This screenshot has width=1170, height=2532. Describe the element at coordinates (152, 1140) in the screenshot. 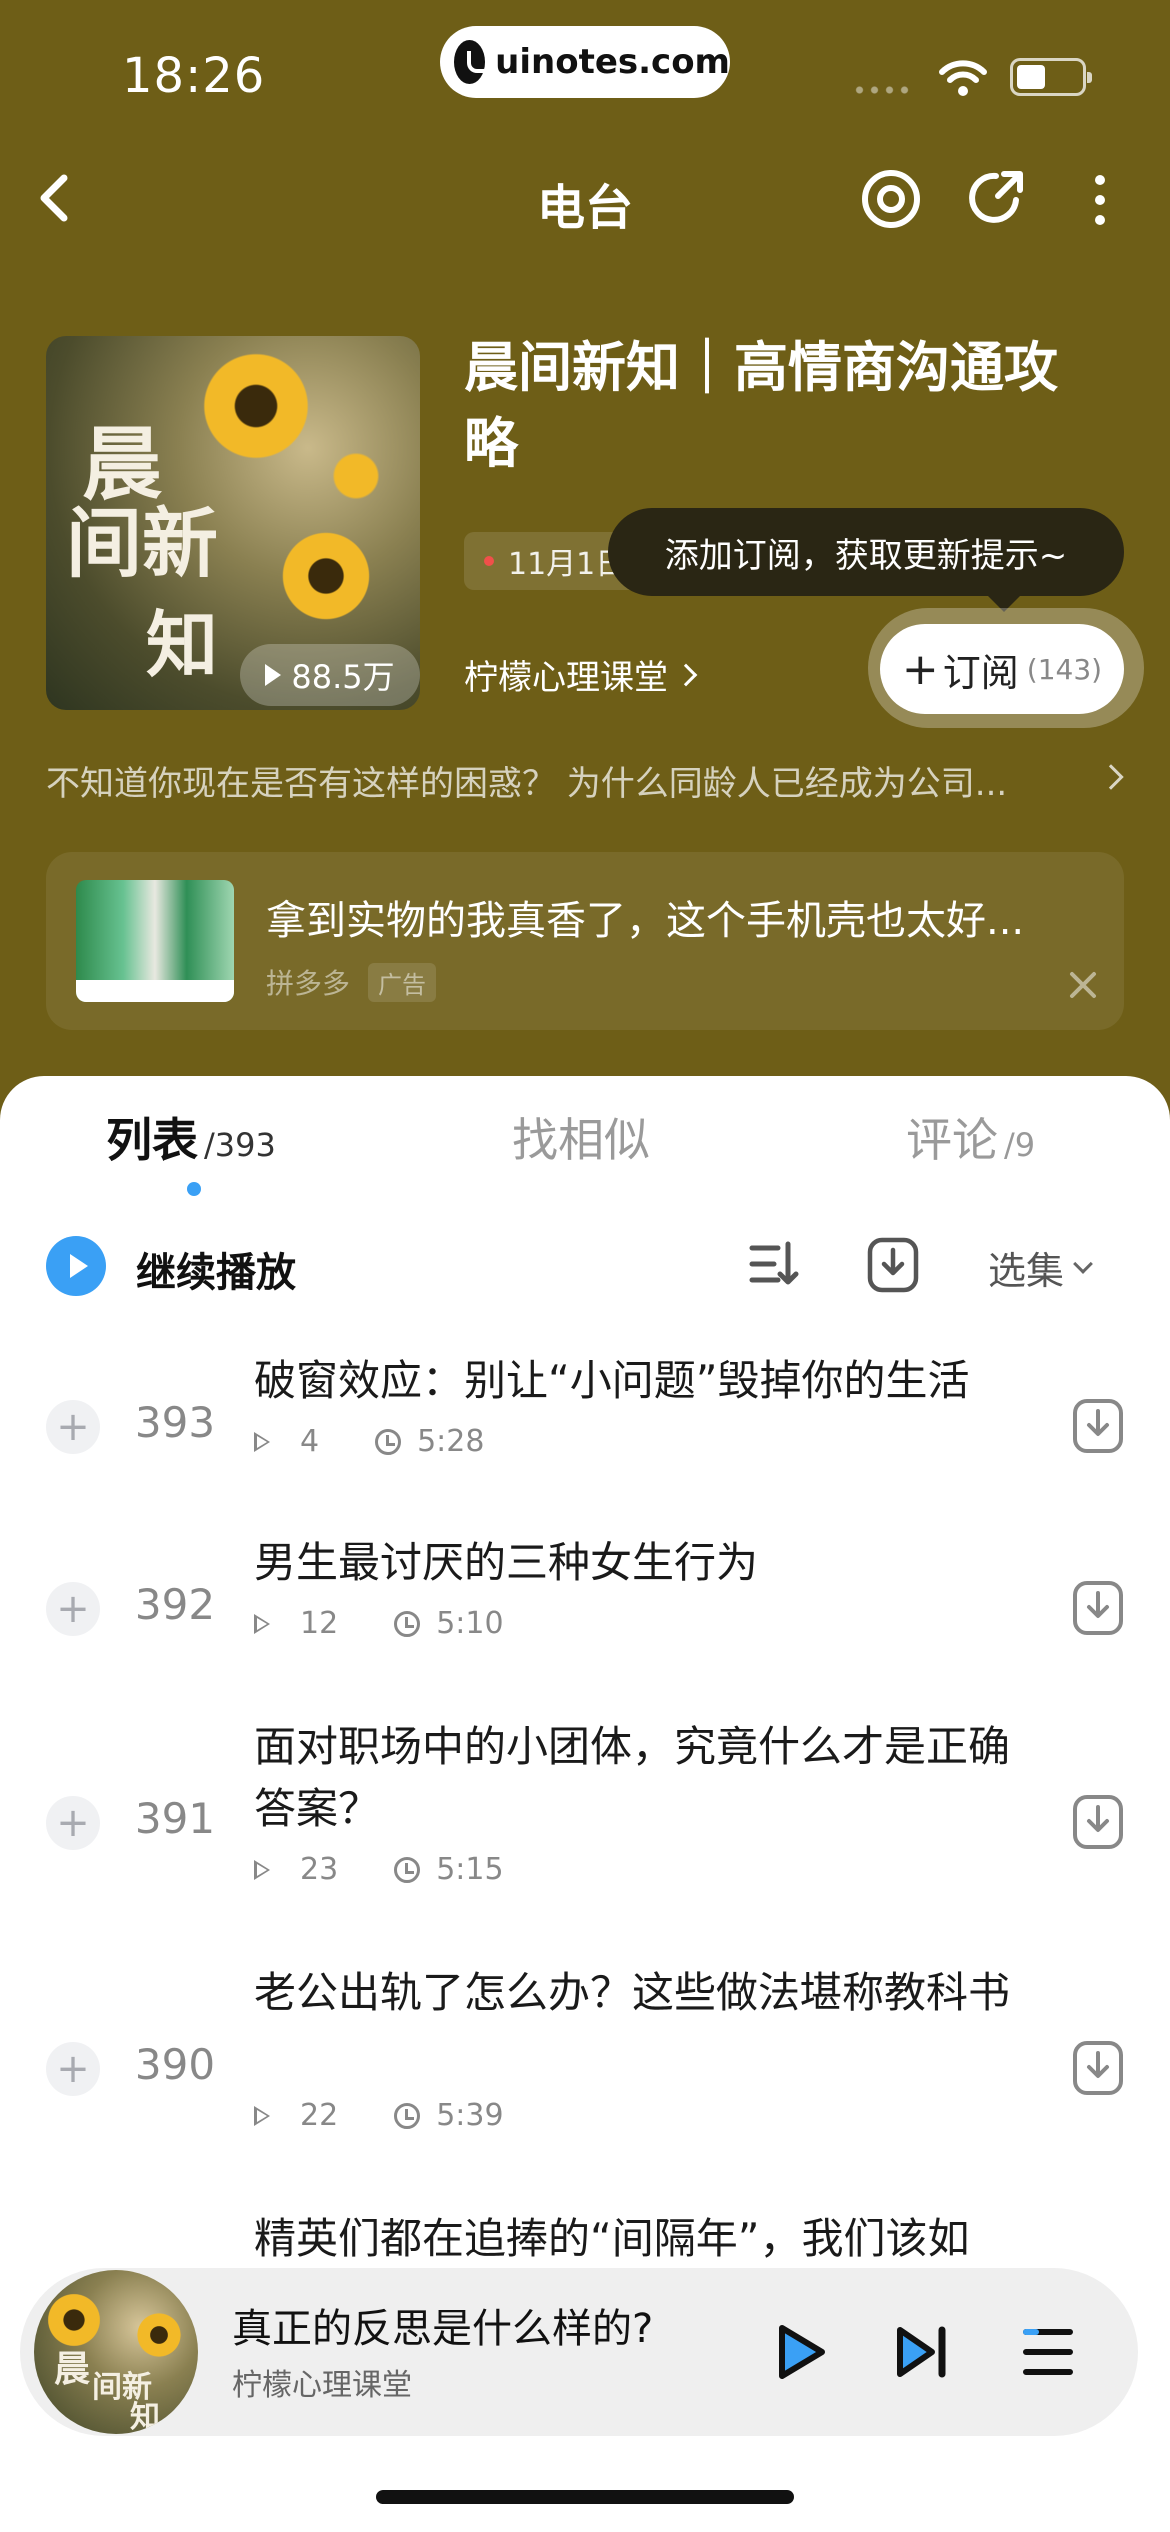

I see `tab-label: 列表` at that location.